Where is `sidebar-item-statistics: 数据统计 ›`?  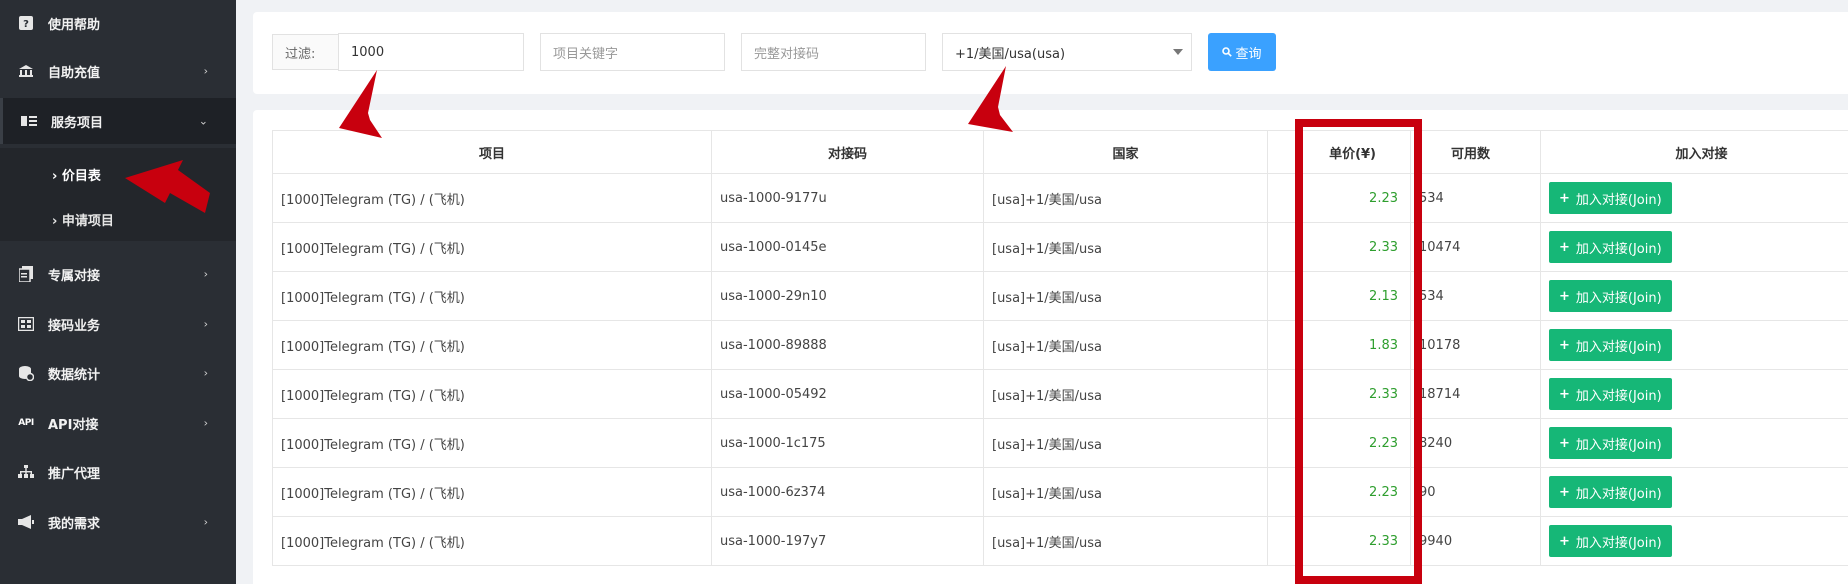
sidebar-item-statistics: 数据统计 › is located at coordinates (118, 373).